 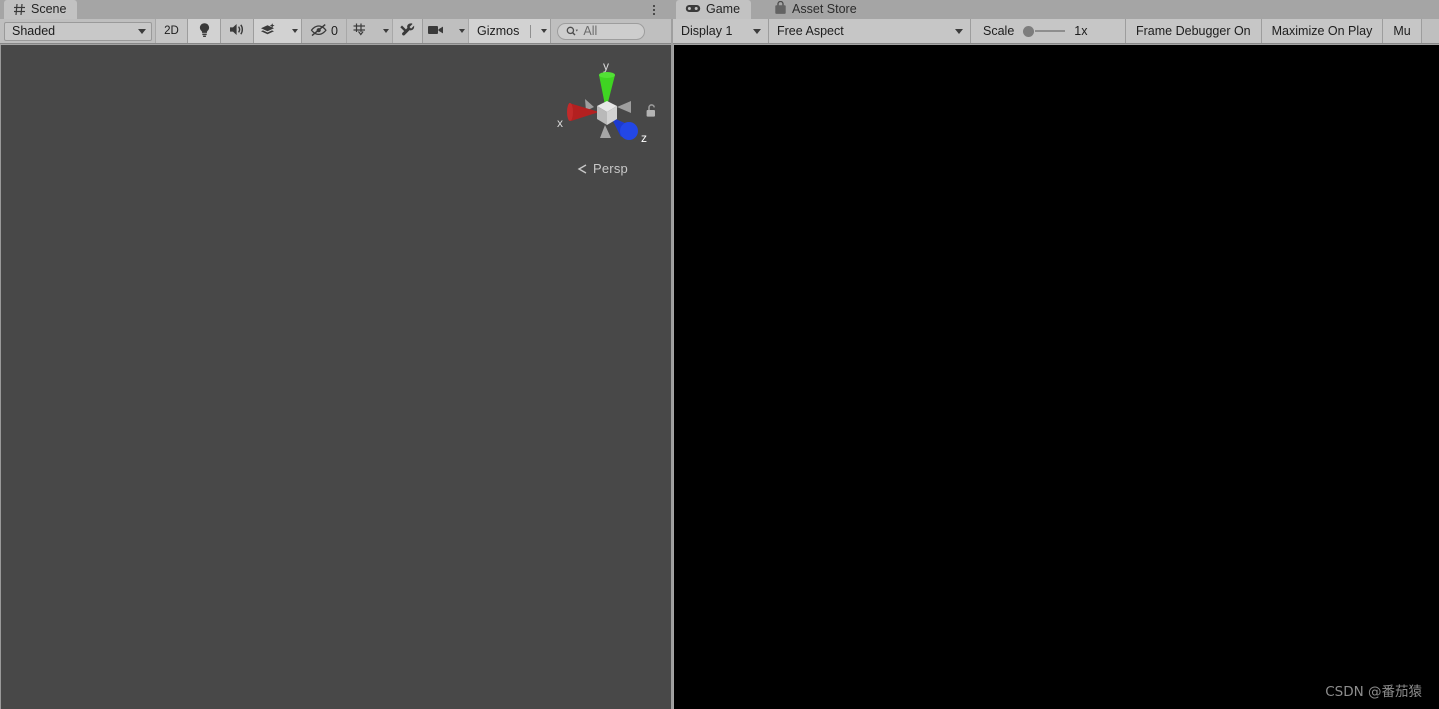 I want to click on search-icon, so click(x=572, y=31).